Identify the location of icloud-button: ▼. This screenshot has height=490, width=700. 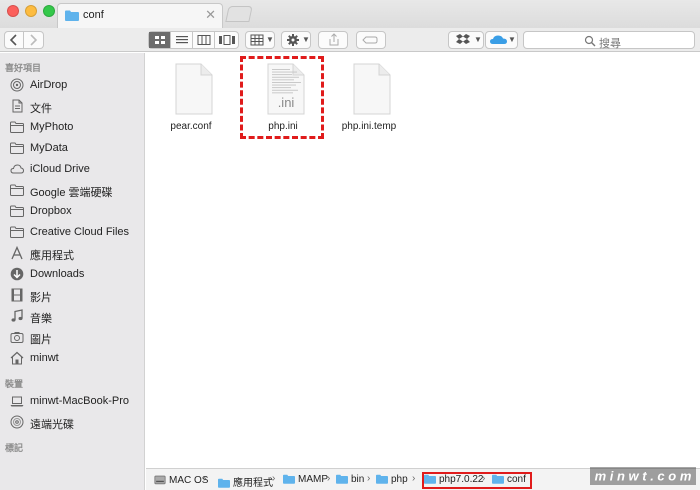
(501, 40).